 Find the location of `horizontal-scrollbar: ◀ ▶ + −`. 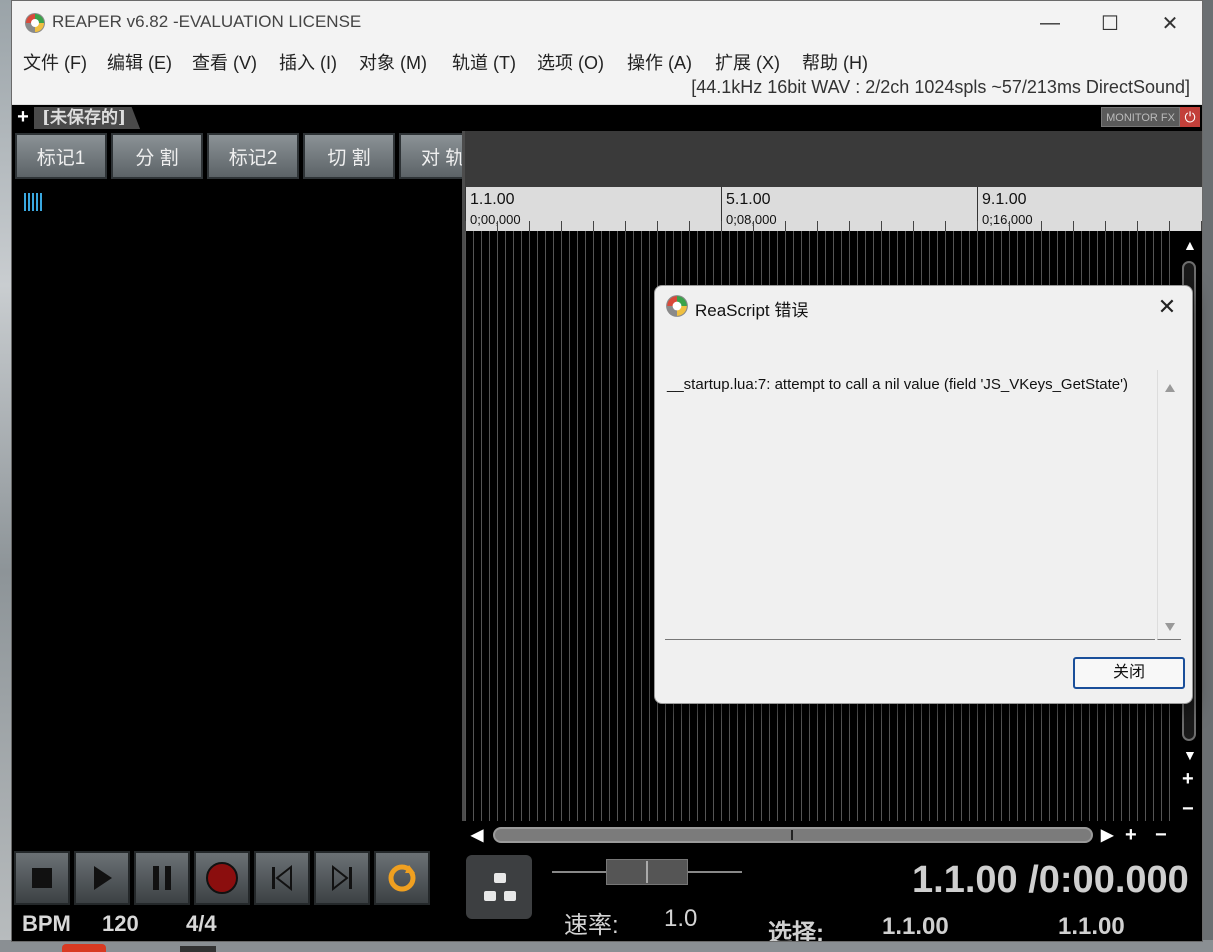

horizontal-scrollbar: ◀ ▶ + − is located at coordinates (833, 835).